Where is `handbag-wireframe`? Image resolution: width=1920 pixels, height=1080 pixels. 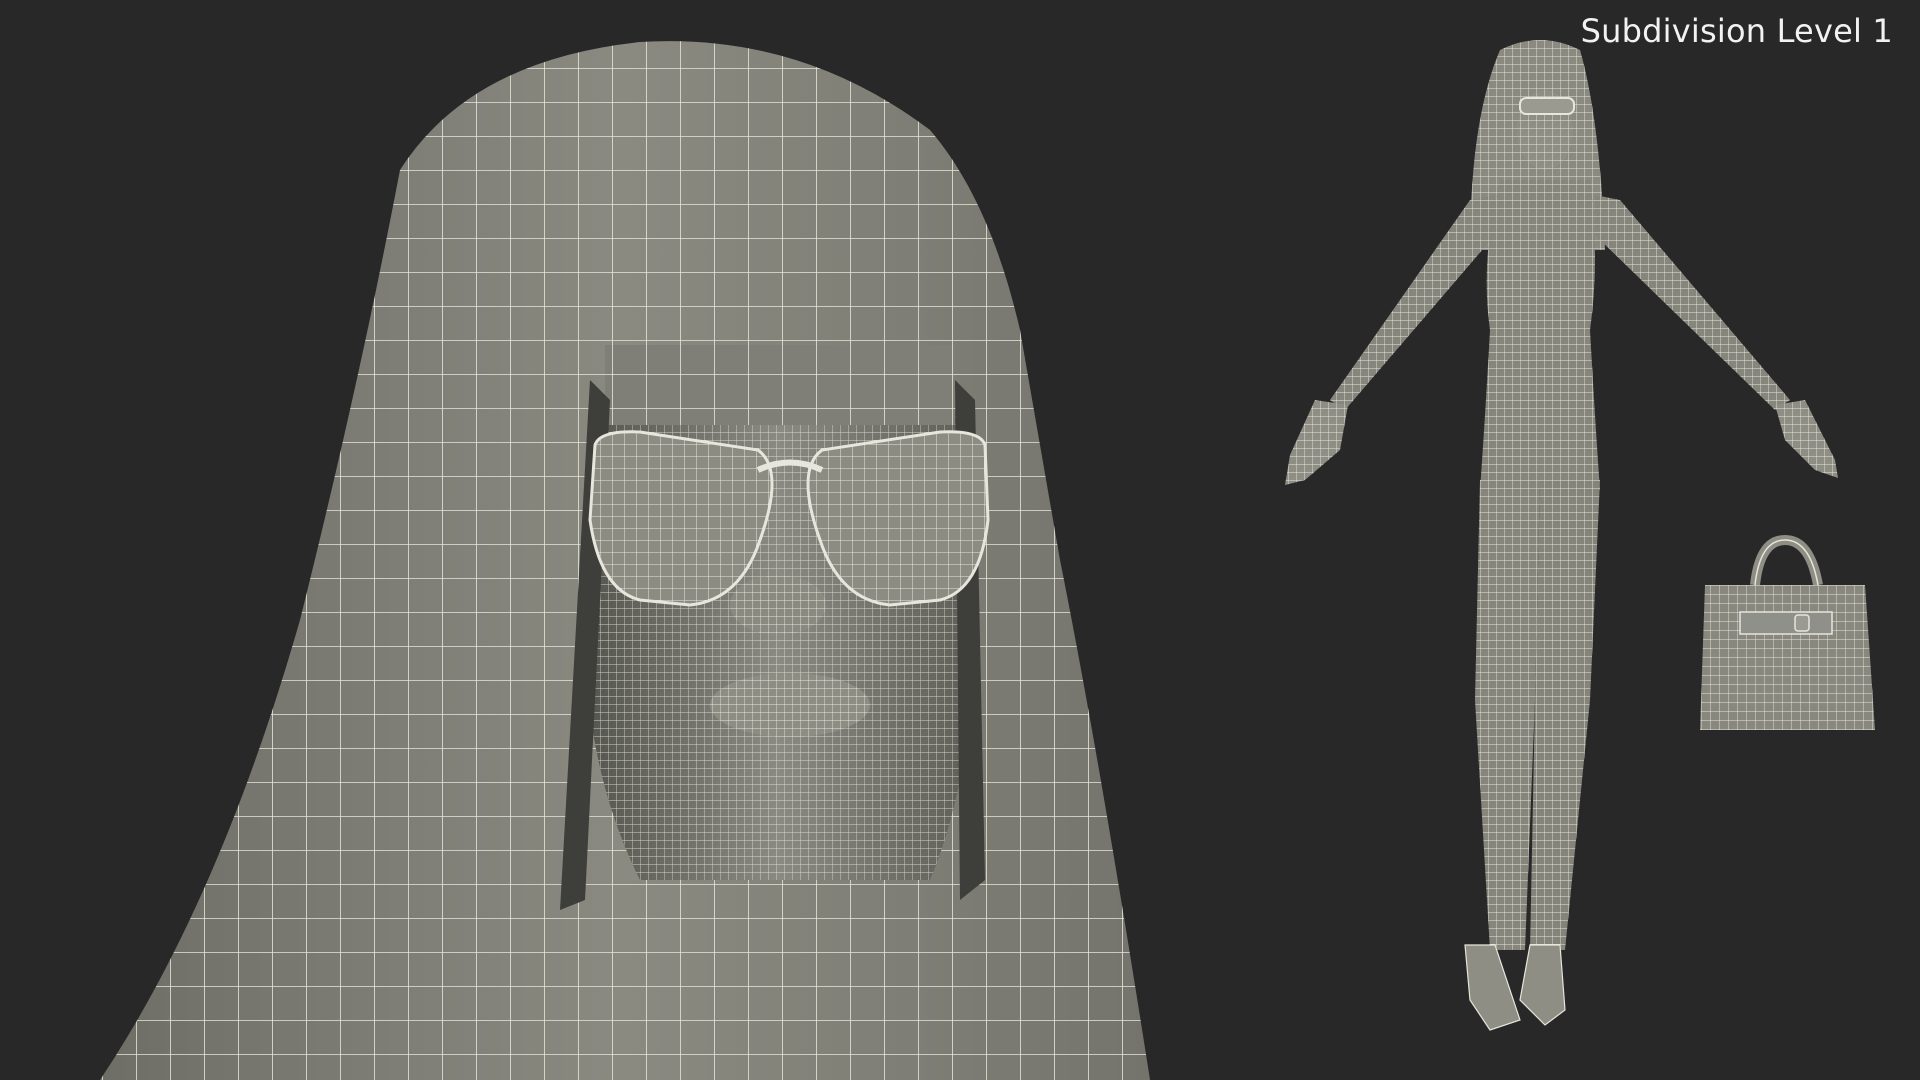 handbag-wireframe is located at coordinates (1787, 632).